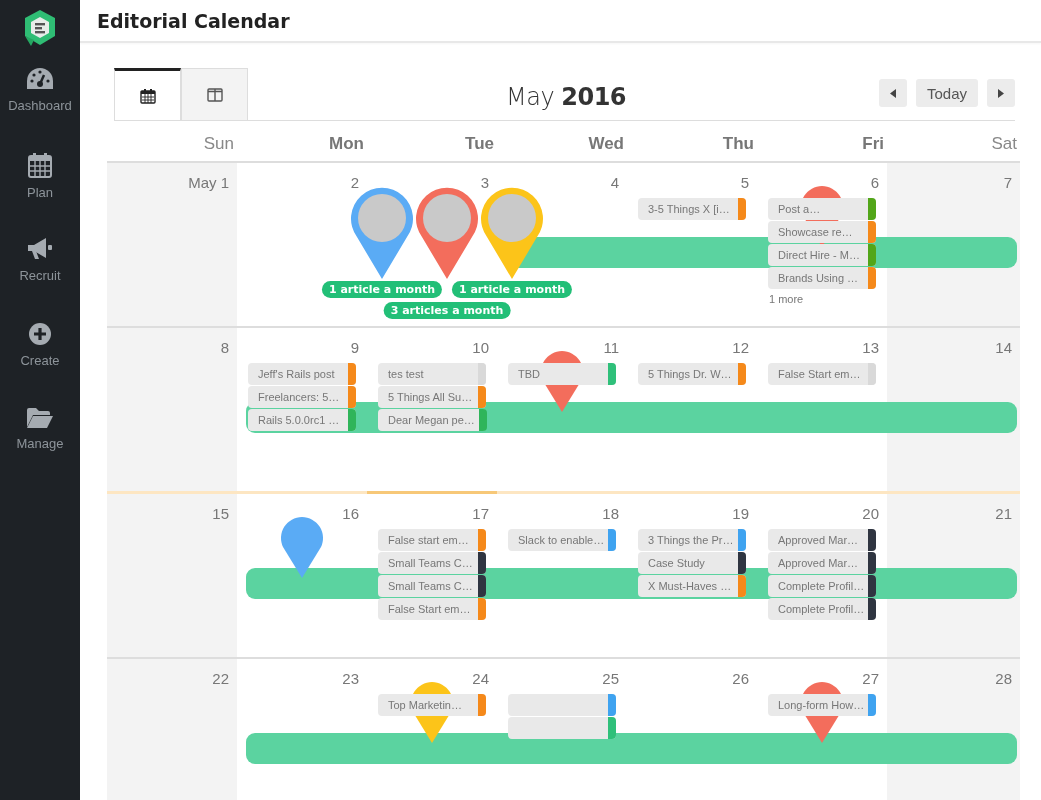  What do you see at coordinates (40, 358) in the screenshot?
I see `sidebar-item: Create` at bounding box center [40, 358].